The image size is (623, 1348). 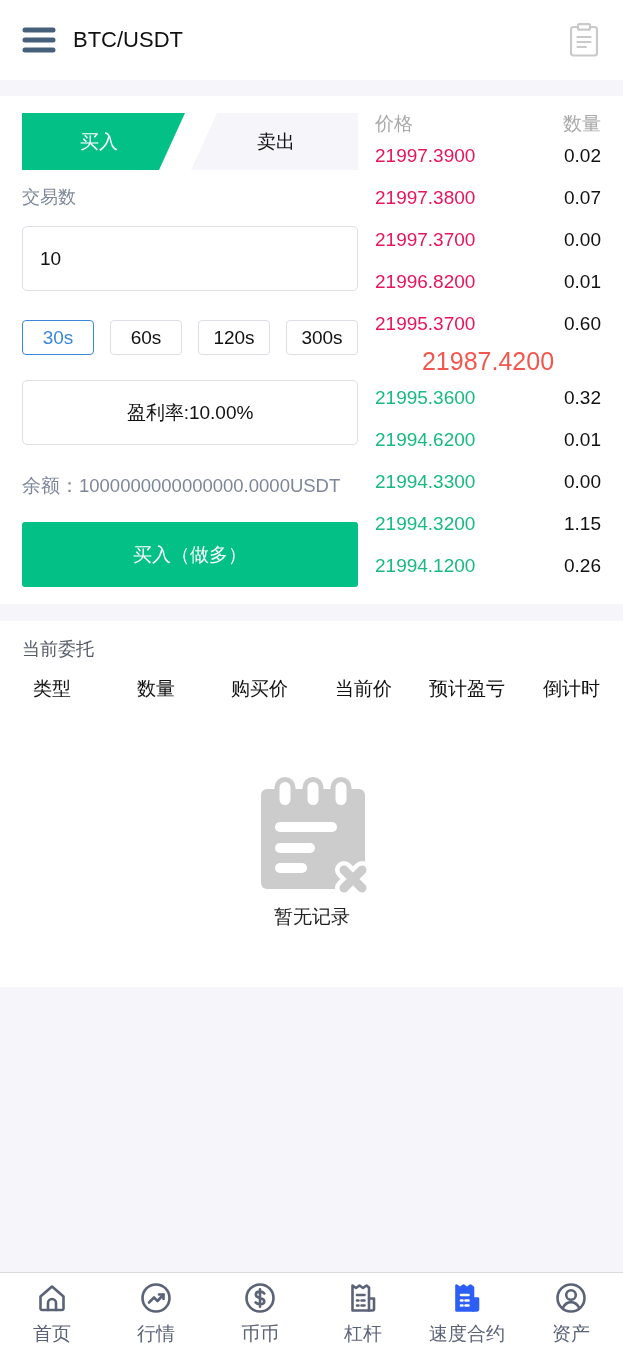 I want to click on ask-price-text: 21997.3900, so click(x=425, y=156).